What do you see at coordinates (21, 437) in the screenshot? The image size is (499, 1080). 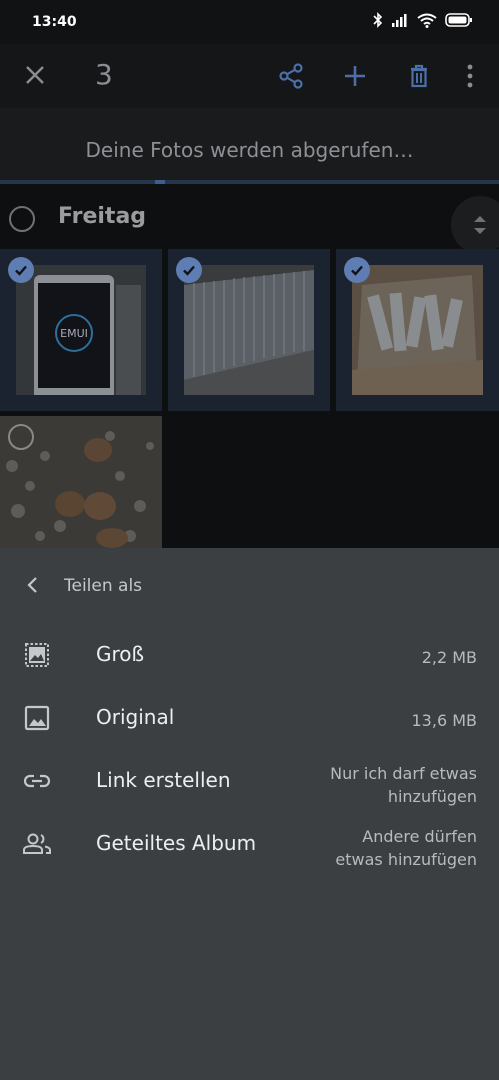 I see `unselected-radio` at bounding box center [21, 437].